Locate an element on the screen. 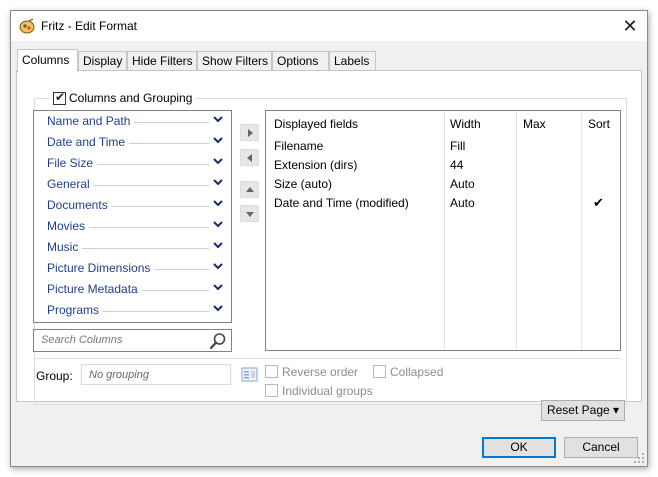 Image resolution: width=658 pixels, height=477 pixels. close-button: ✕ is located at coordinates (630, 26).